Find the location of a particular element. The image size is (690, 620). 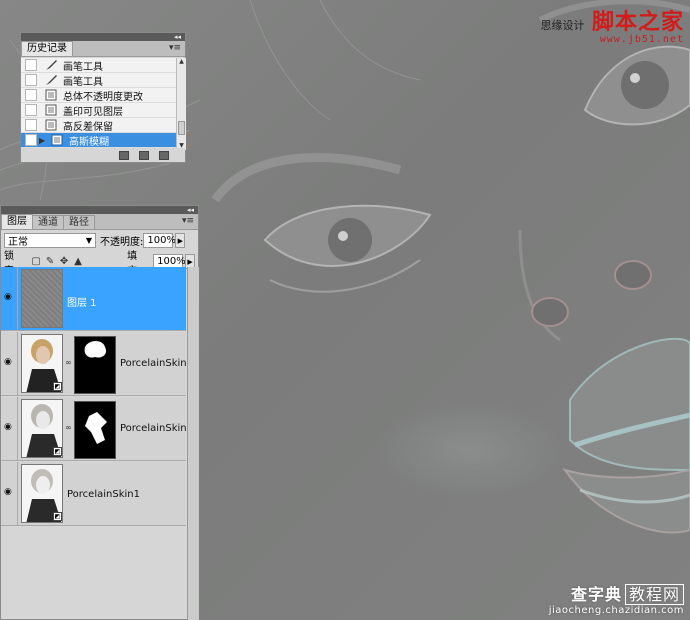

watermark-bottom-boxed: 教程网 is located at coordinates (654, 594).